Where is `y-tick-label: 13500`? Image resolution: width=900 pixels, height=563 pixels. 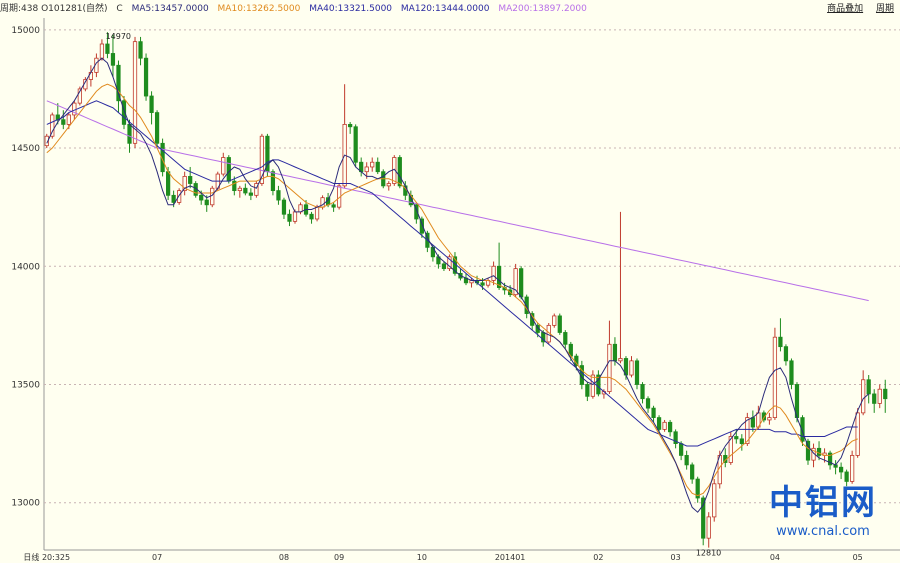
y-tick-label: 13500 is located at coordinates (25, 385).